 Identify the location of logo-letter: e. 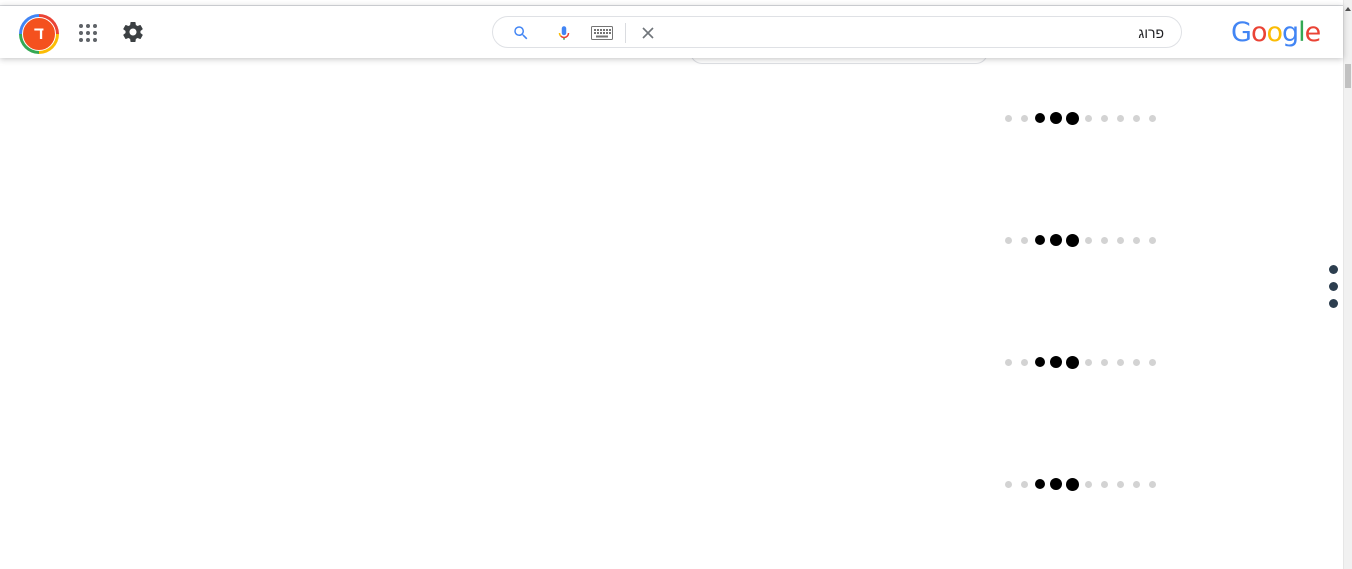
(1313, 32).